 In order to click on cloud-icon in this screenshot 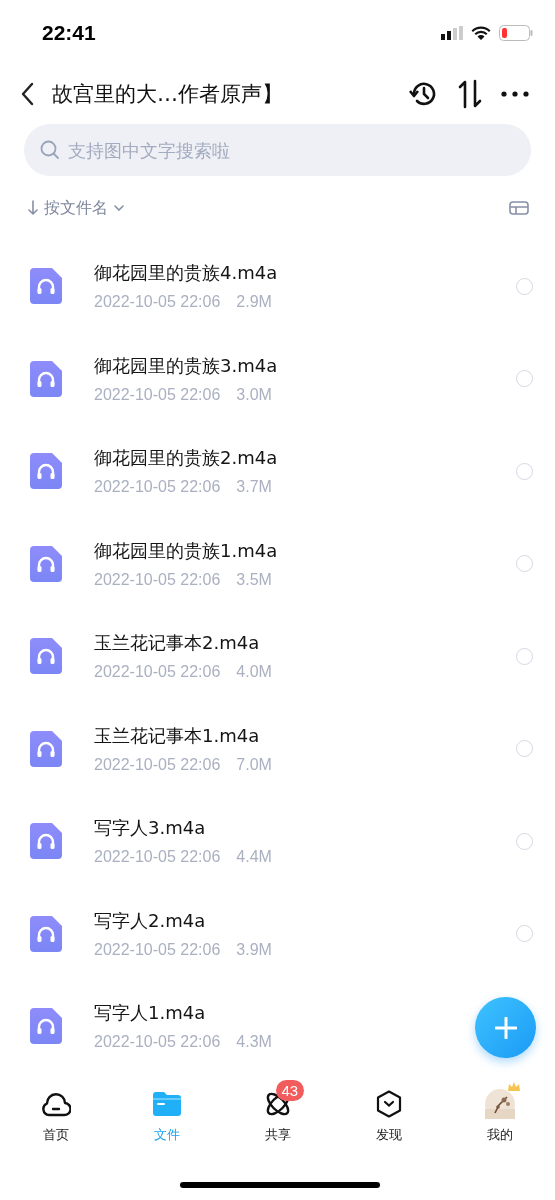, I will do `click(55, 1104)`.